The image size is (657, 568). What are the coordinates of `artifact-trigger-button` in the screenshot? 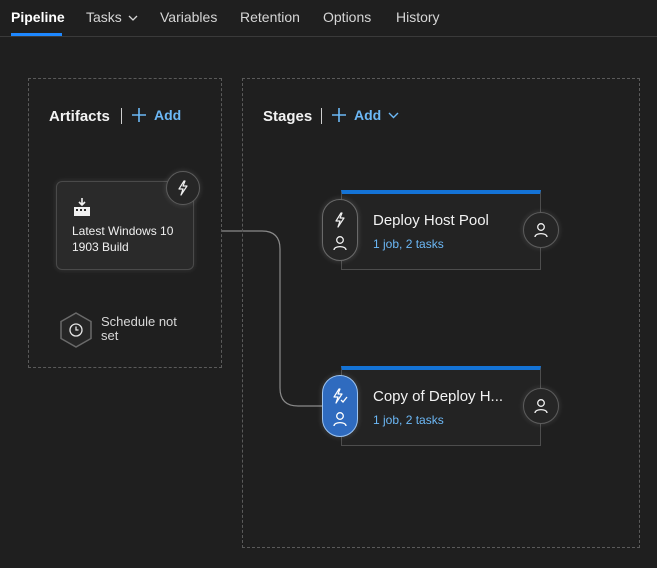 It's located at (183, 188).